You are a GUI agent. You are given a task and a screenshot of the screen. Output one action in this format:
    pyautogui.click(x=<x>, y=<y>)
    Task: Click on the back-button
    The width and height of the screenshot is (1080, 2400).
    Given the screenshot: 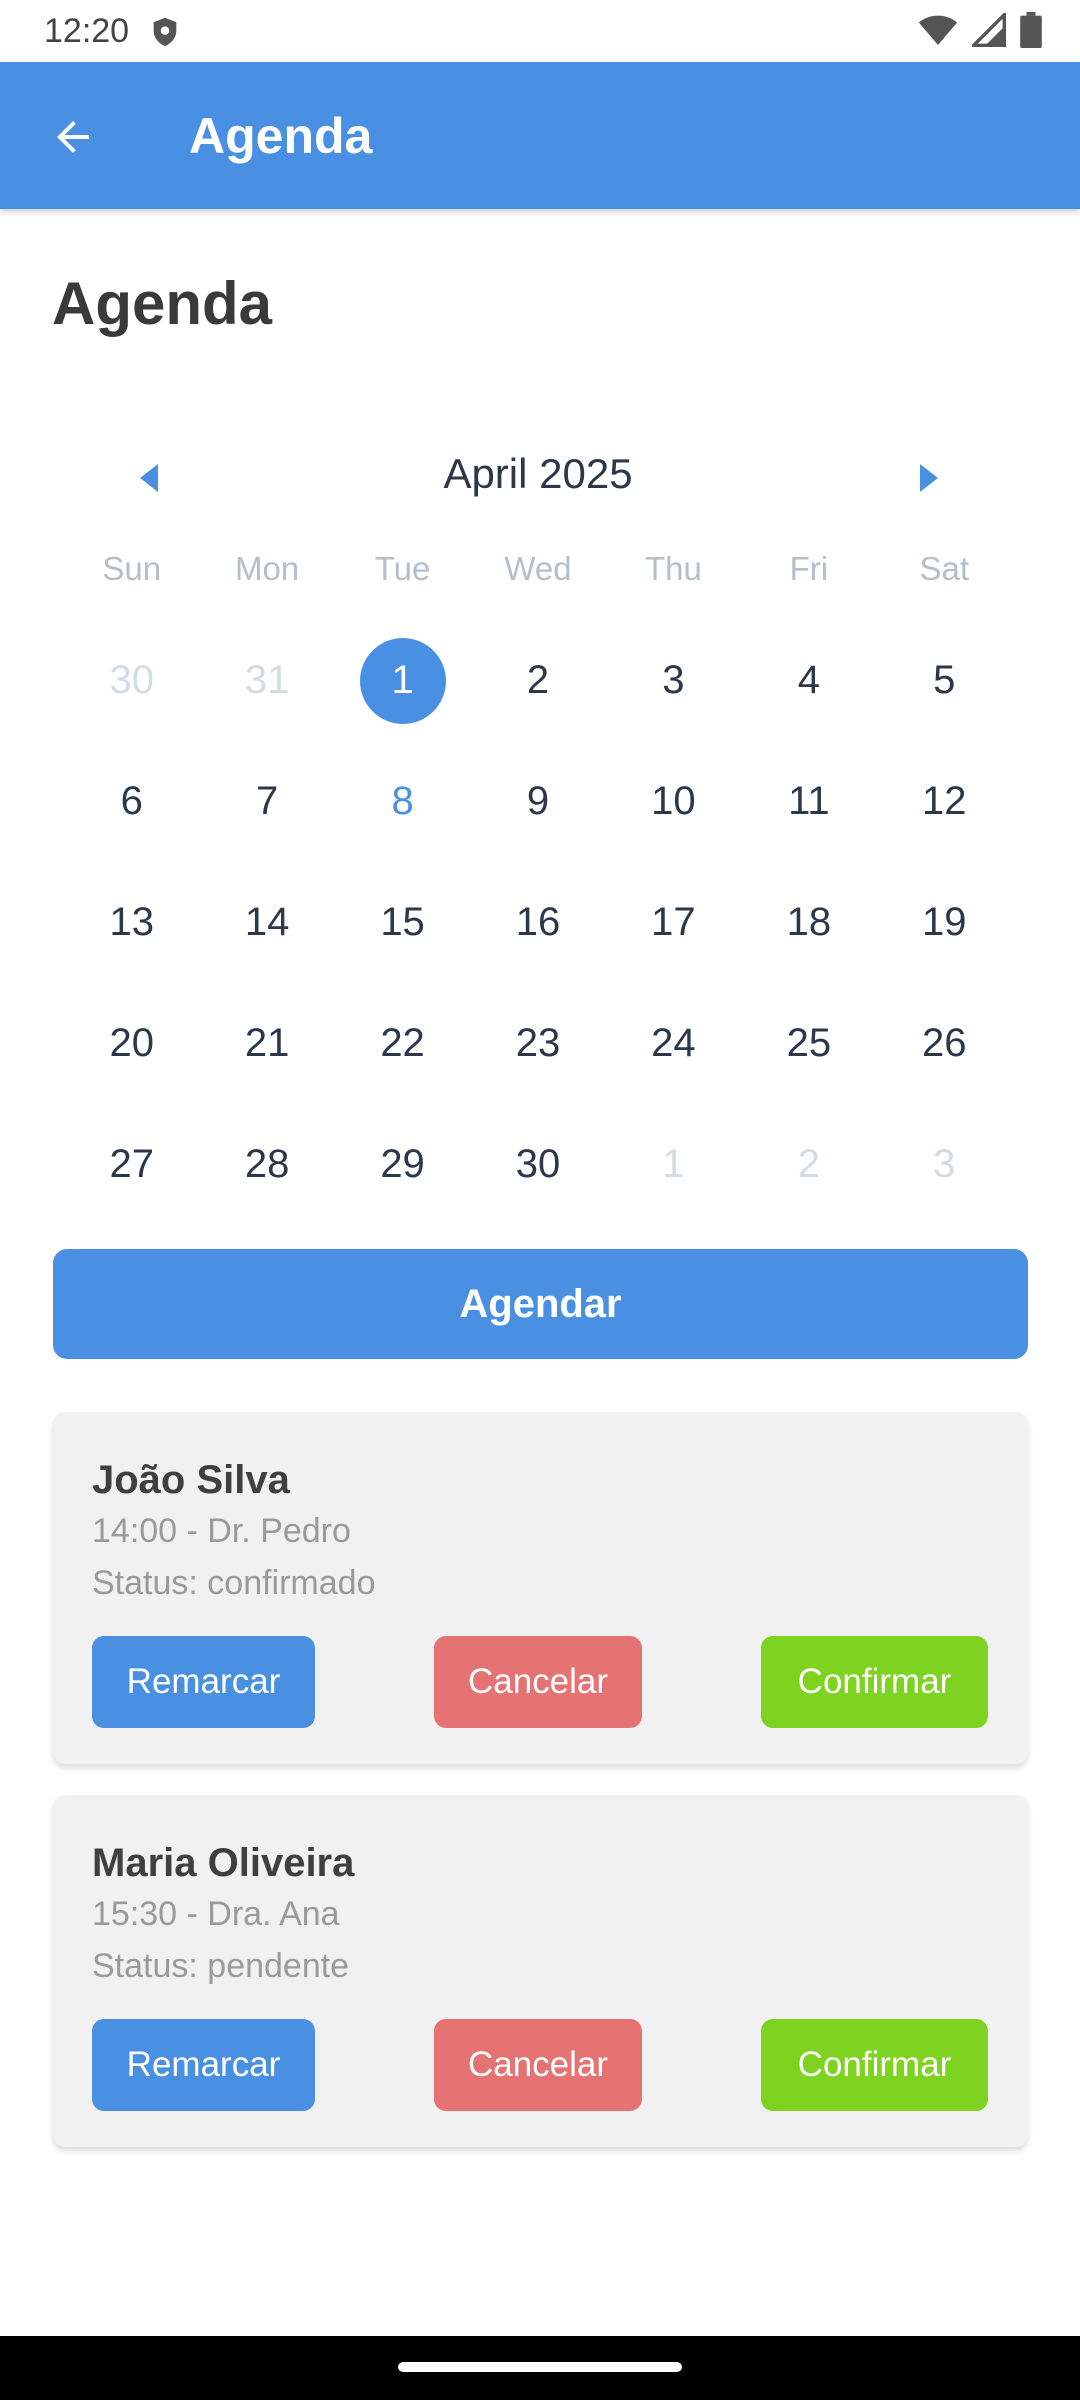 What is the action you would take?
    pyautogui.click(x=73, y=137)
    